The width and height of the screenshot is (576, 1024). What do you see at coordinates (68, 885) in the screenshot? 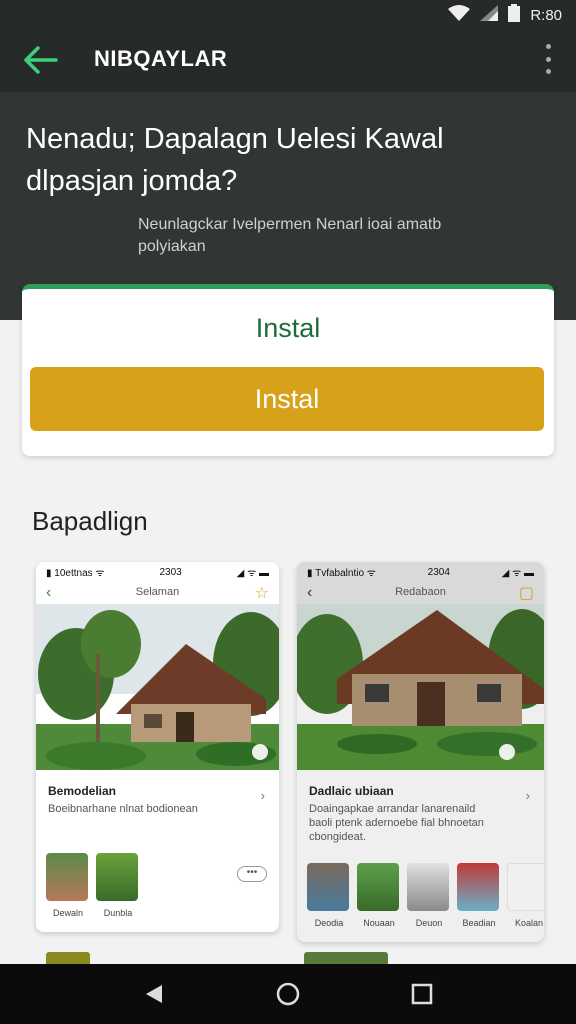
I see `thumbnail: Dewaln` at bounding box center [68, 885].